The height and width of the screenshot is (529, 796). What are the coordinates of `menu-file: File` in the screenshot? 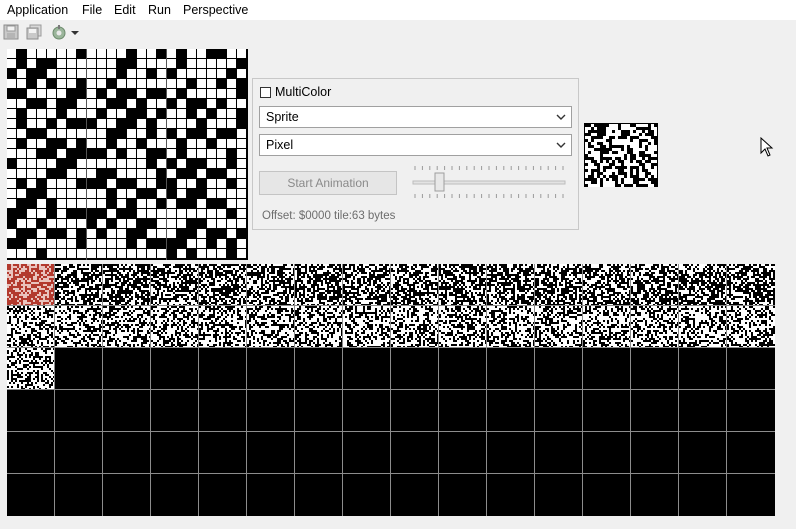 It's located at (92, 10).